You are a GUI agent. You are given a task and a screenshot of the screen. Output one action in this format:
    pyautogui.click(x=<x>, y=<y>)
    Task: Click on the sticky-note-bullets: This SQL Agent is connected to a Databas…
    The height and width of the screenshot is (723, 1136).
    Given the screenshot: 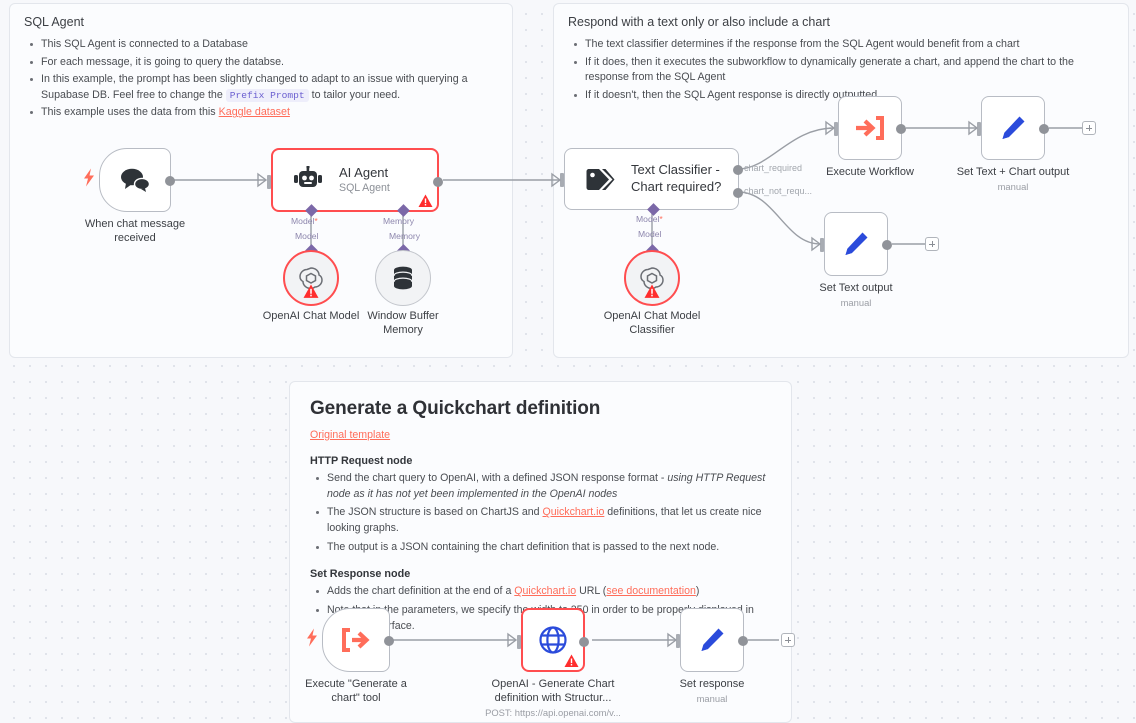 What is the action you would take?
    pyautogui.click(x=261, y=79)
    